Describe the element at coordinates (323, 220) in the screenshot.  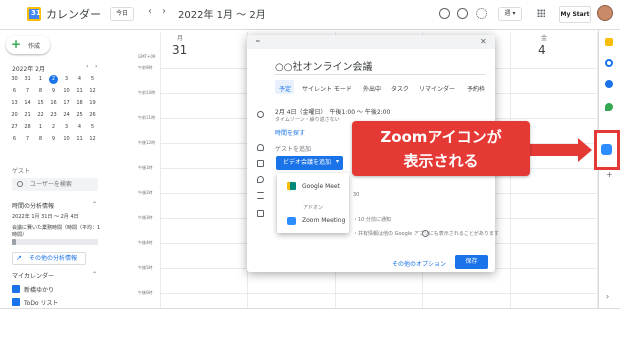
I see `zoom-meeting-option: Zoom Meeting` at that location.